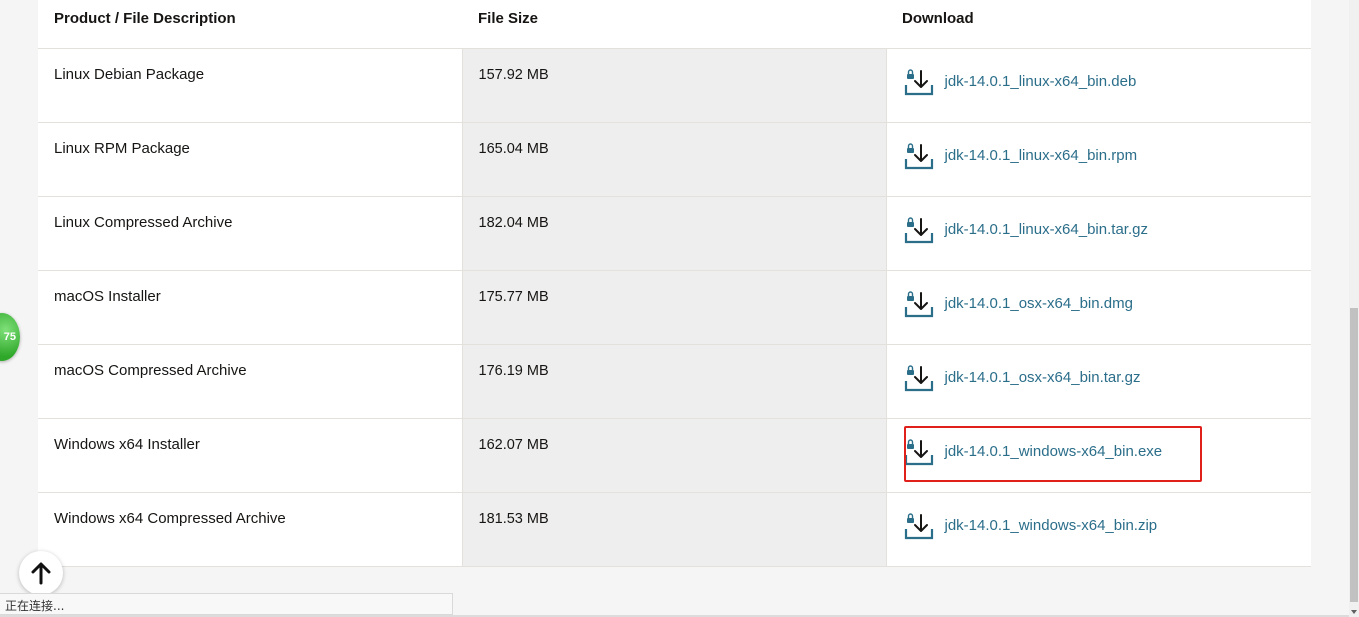 The image size is (1359, 617). What do you see at coordinates (513, 148) in the screenshot?
I see `file-size: 165.04 MB` at bounding box center [513, 148].